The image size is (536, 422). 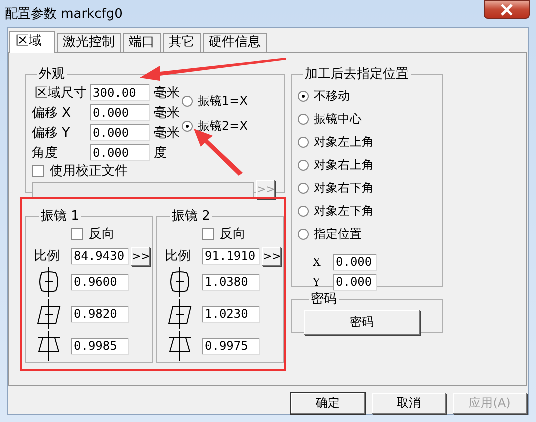 I want to click on group-title: 振镜 1, so click(x=60, y=216).